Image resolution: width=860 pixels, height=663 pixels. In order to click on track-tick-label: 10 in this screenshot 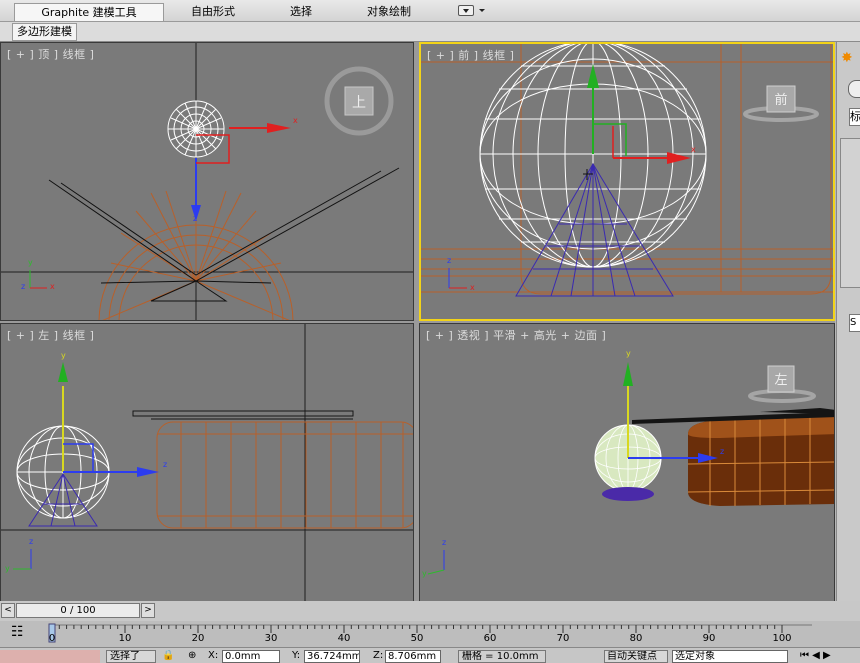, I will do `click(125, 638)`.